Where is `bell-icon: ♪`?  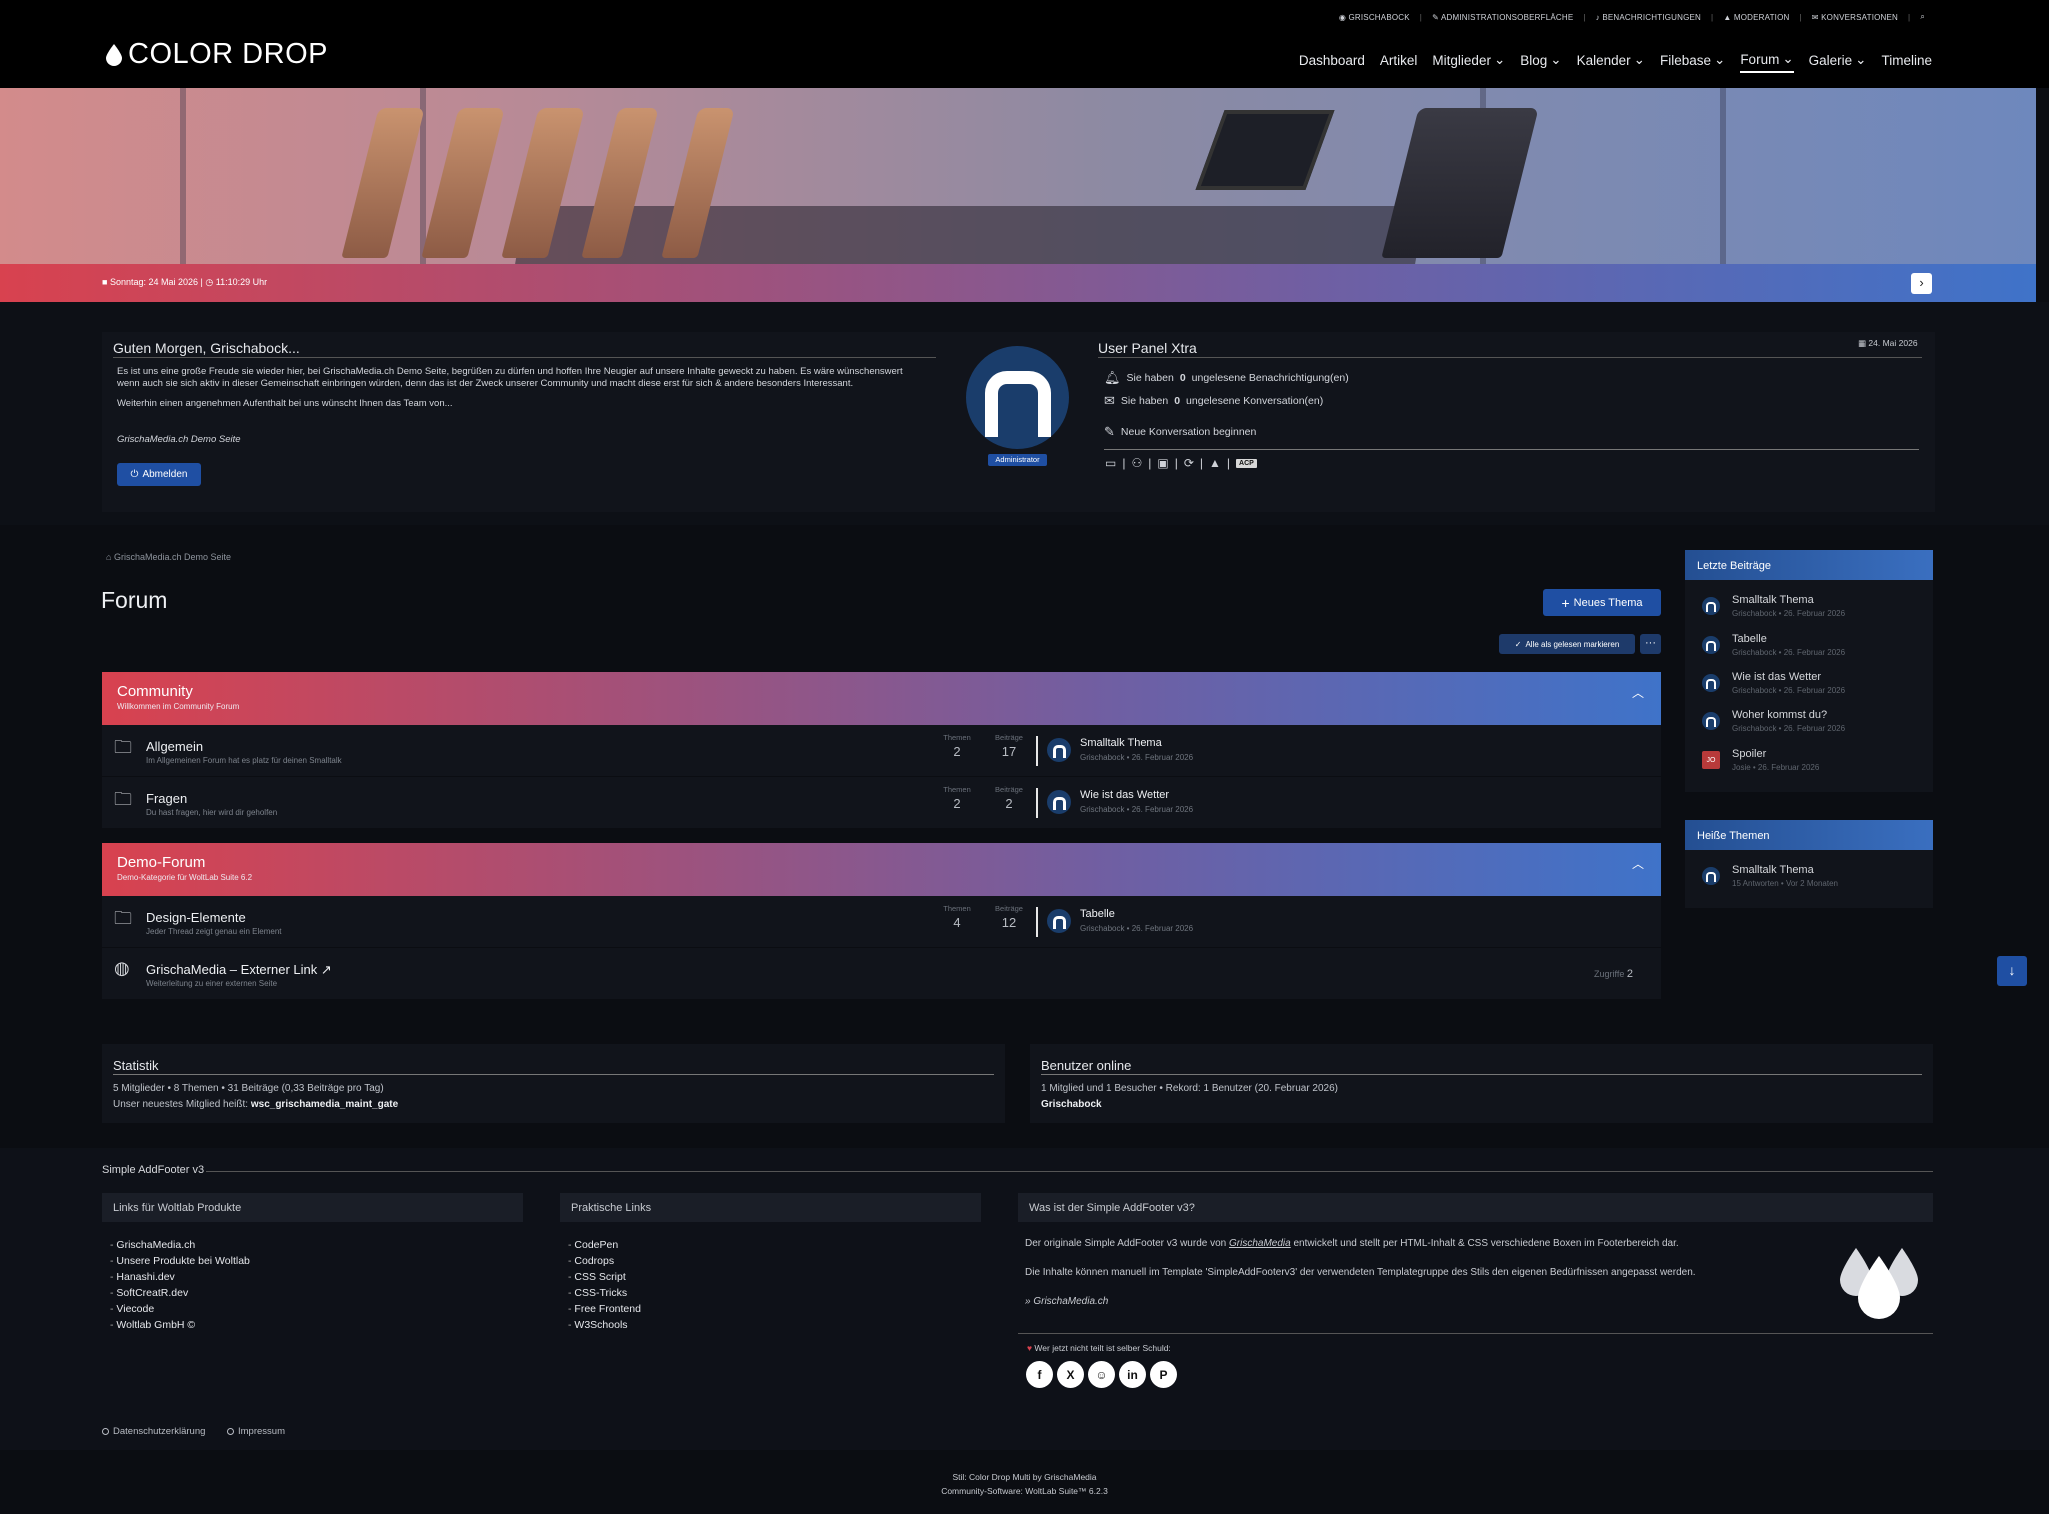 bell-icon: ♪ is located at coordinates (1597, 17).